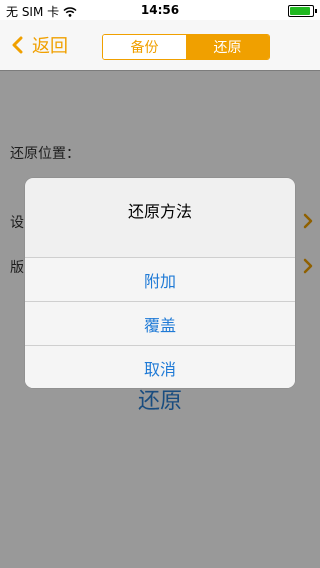 The width and height of the screenshot is (320, 568). I want to click on chevron-left-icon, so click(17, 45).